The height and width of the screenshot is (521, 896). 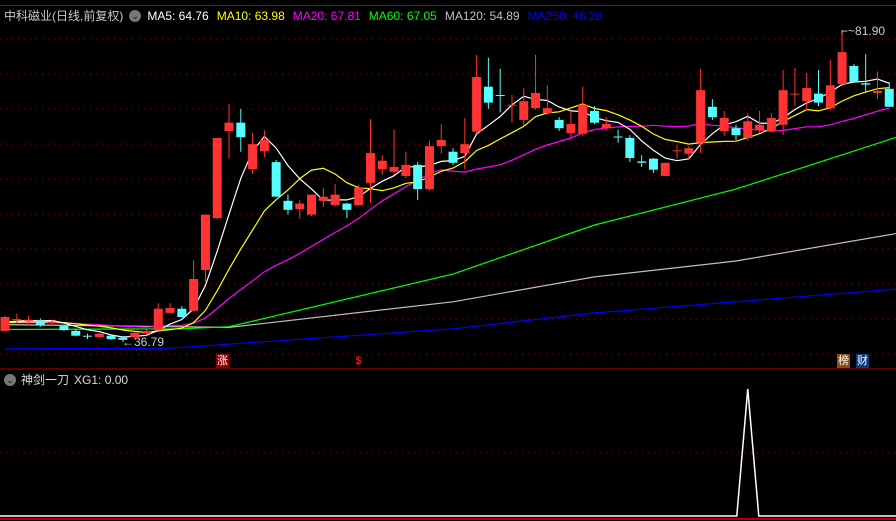 What do you see at coordinates (402, 15) in the screenshot?
I see `ma-label-3: MA60: 67.05` at bounding box center [402, 15].